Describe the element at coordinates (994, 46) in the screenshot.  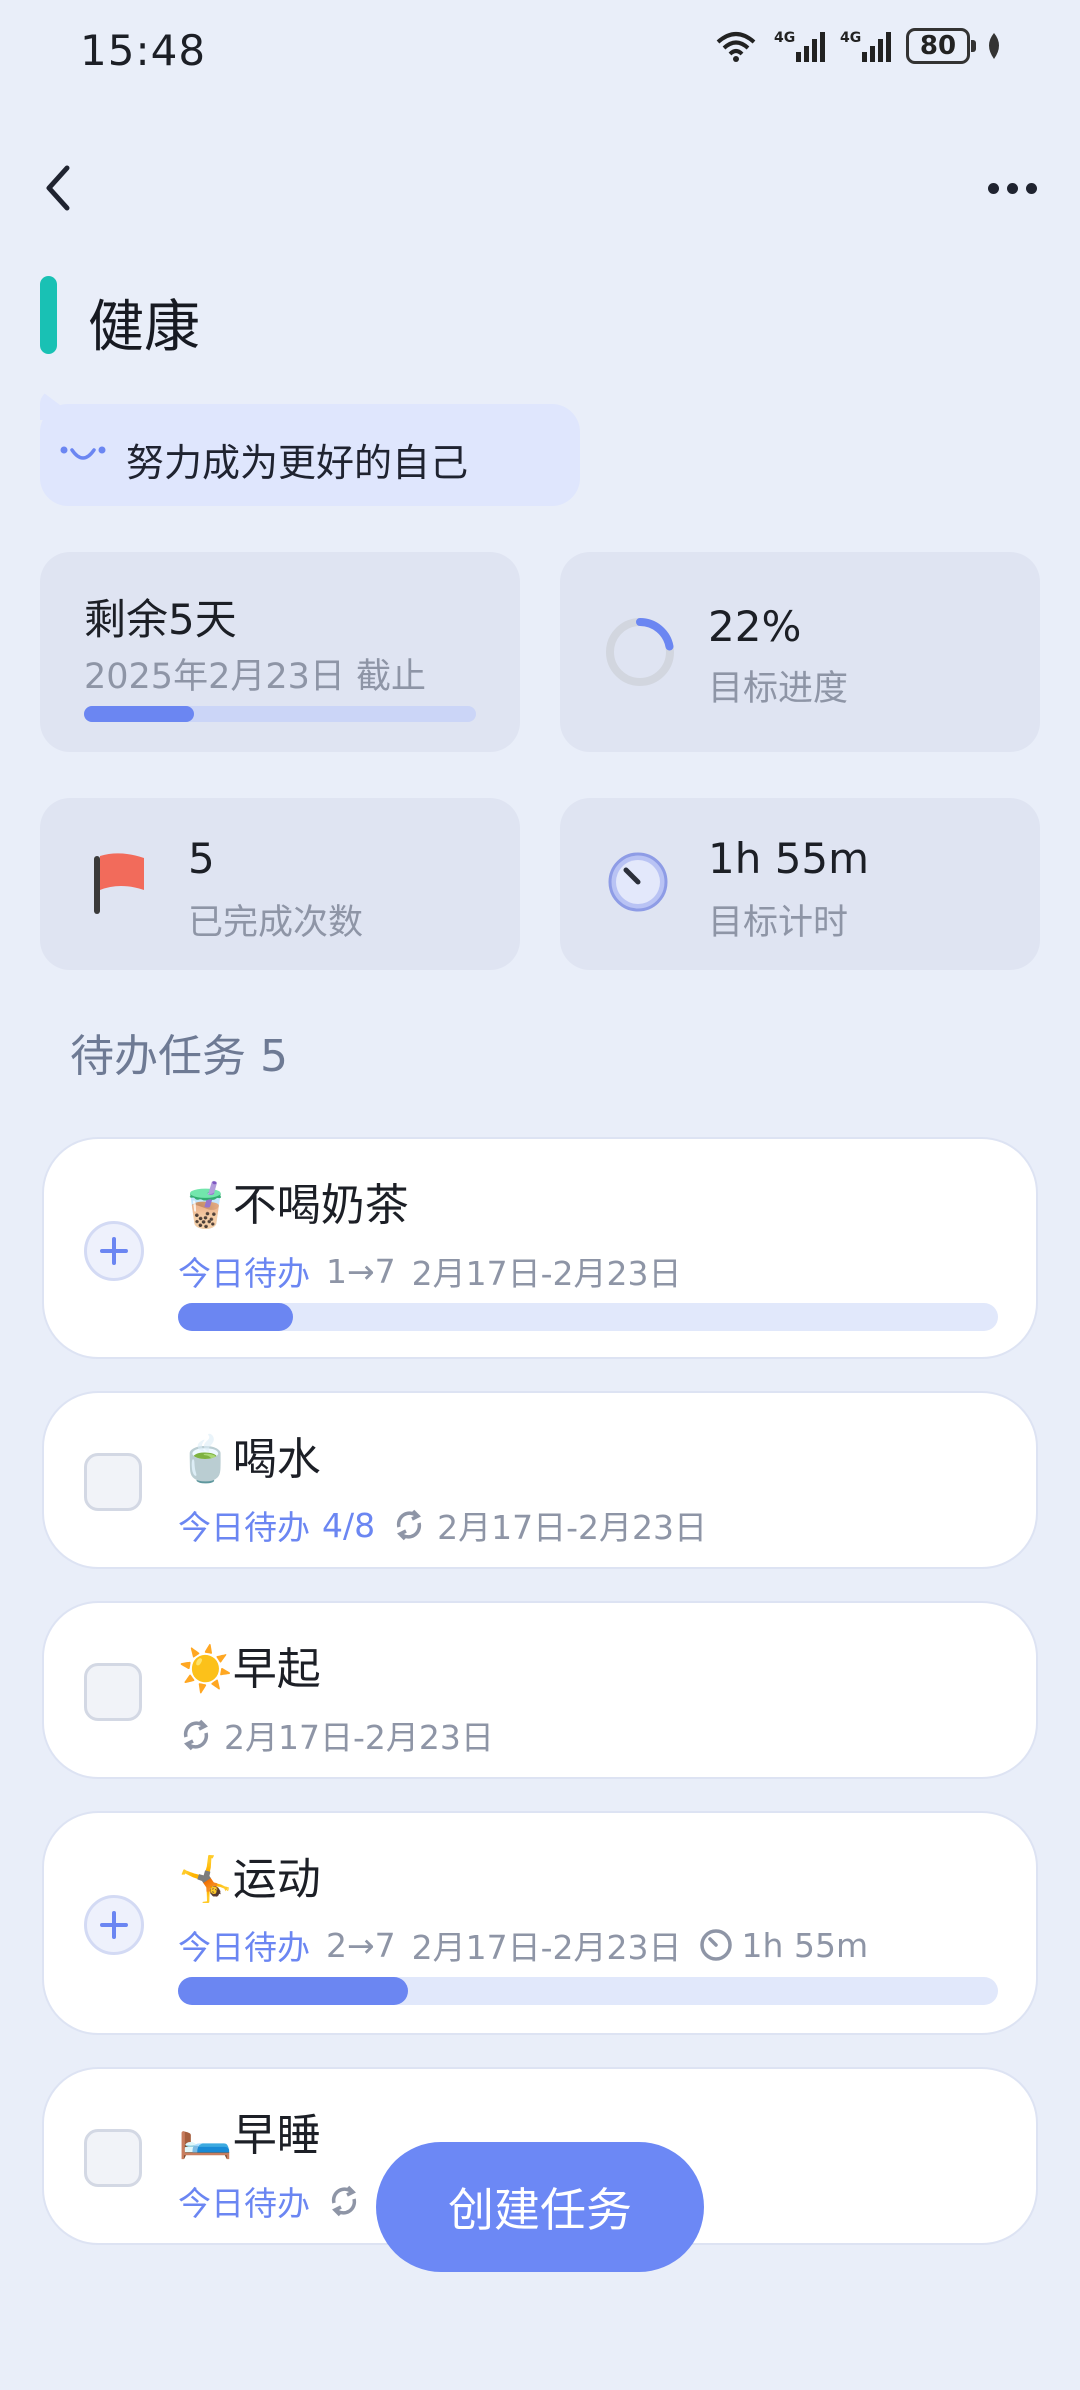
I see `leaf-icon` at that location.